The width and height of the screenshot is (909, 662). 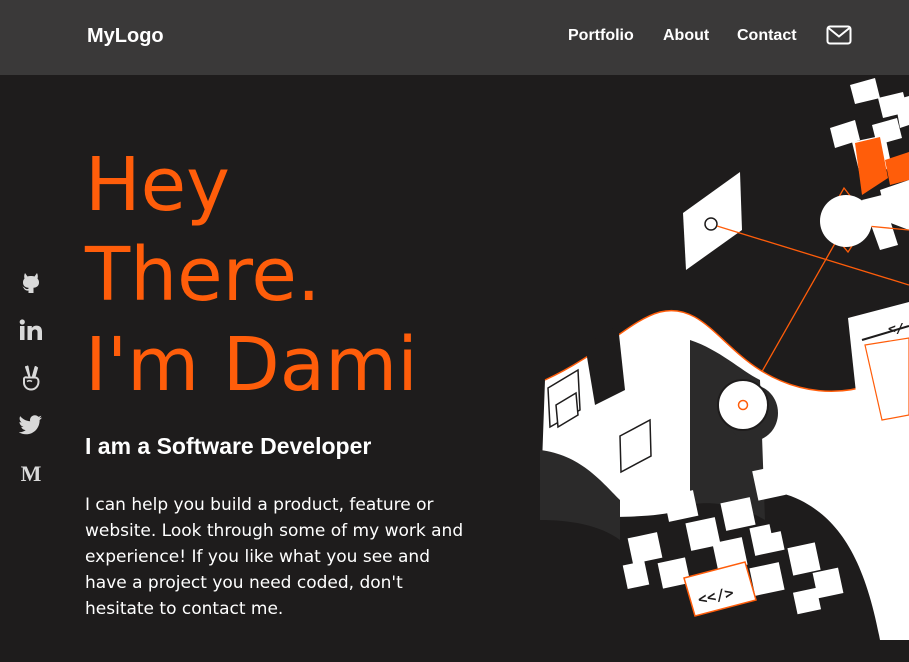 I want to click on envelope-icon, so click(x=839, y=35).